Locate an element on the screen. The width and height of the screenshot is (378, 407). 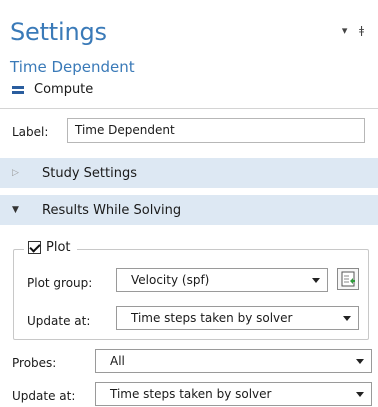
probes-value: All is located at coordinates (117, 361).